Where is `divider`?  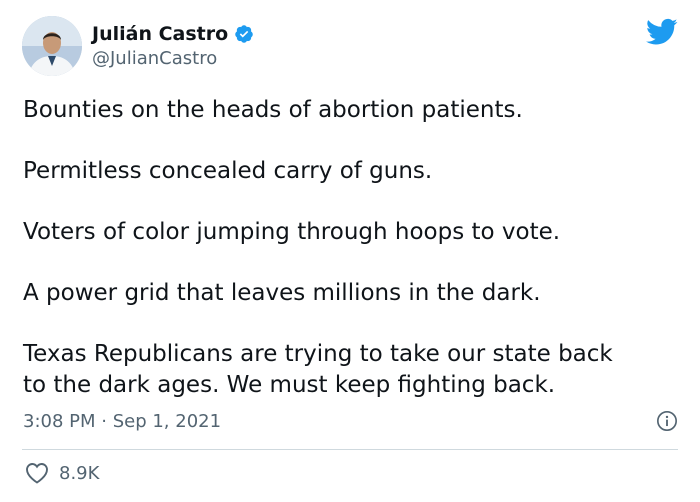 divider is located at coordinates (350, 449).